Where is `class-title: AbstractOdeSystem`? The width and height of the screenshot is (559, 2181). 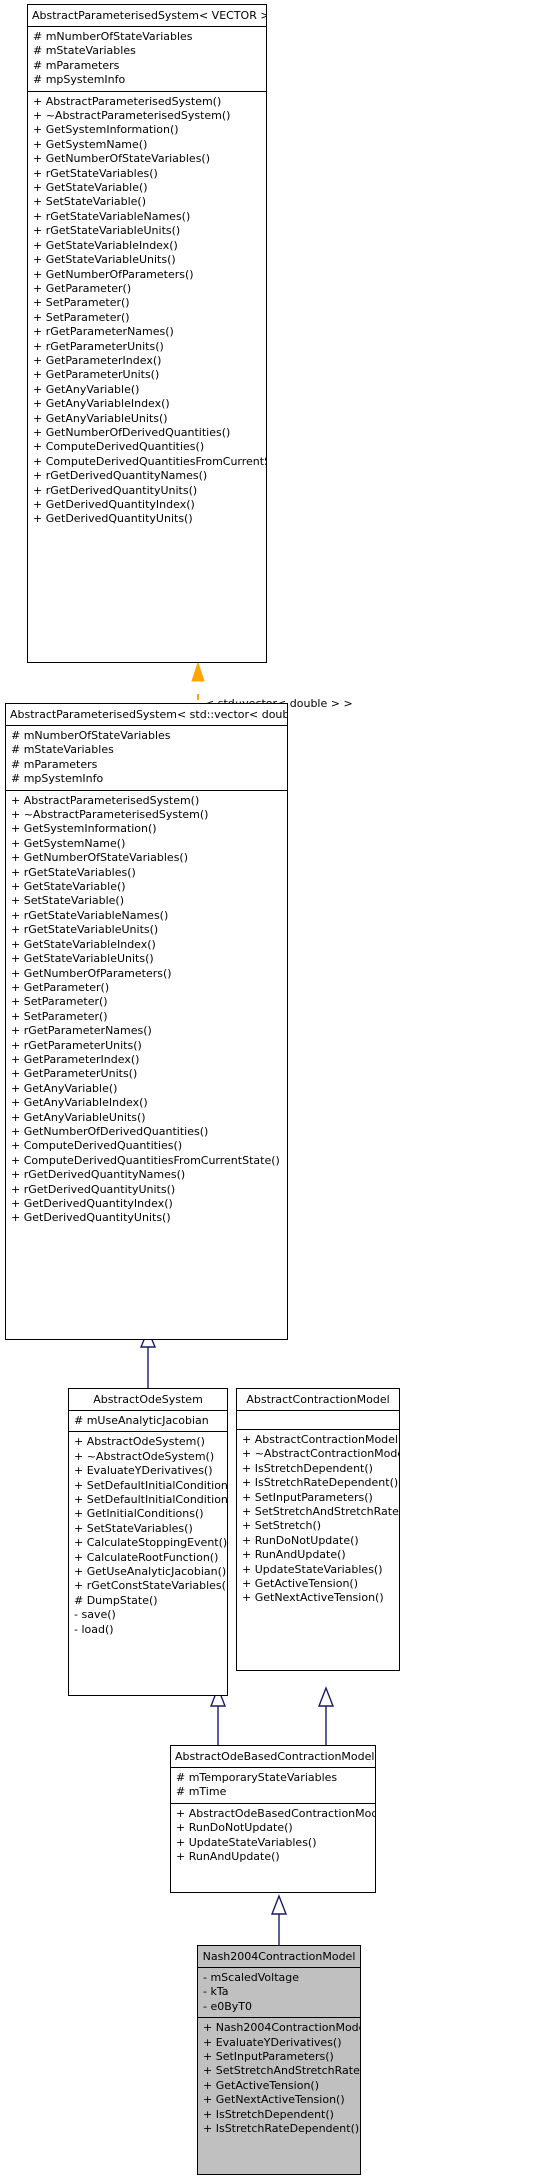
class-title: AbstractOdeSystem is located at coordinates (148, 1399).